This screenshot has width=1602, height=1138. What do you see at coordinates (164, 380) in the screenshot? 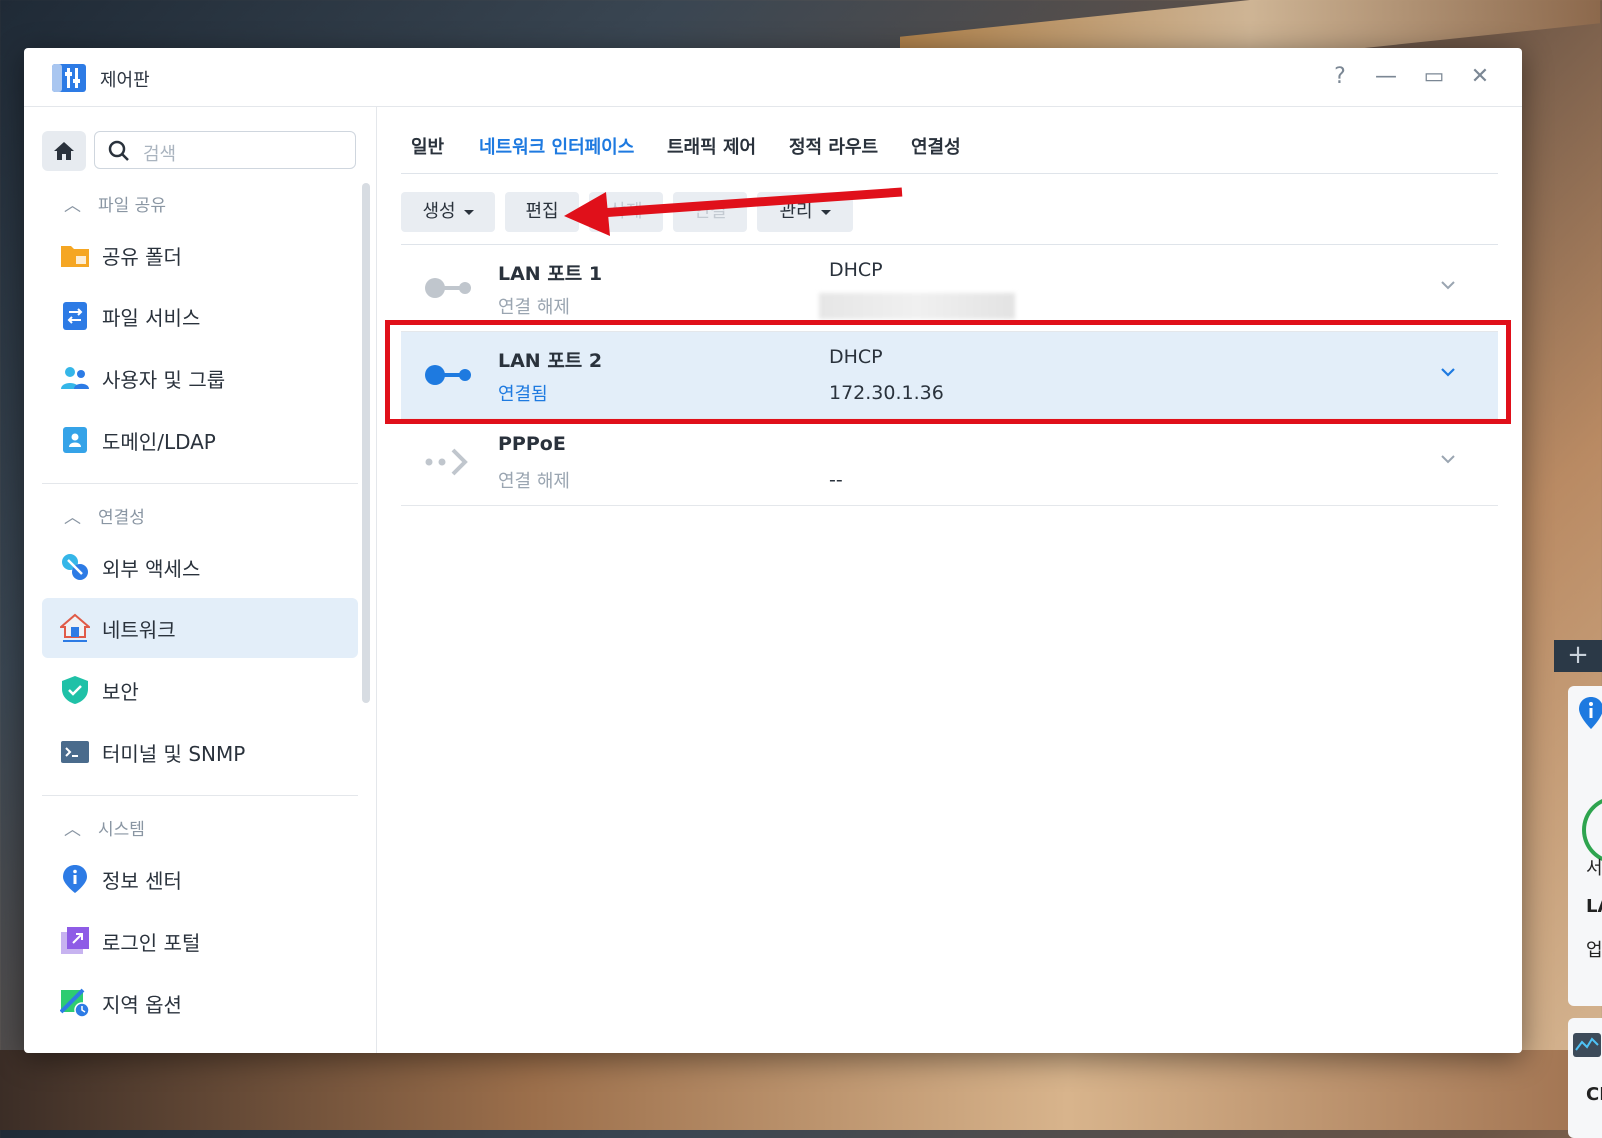
I see `sidebar-item-label: 사용자 및 그룹` at bounding box center [164, 380].